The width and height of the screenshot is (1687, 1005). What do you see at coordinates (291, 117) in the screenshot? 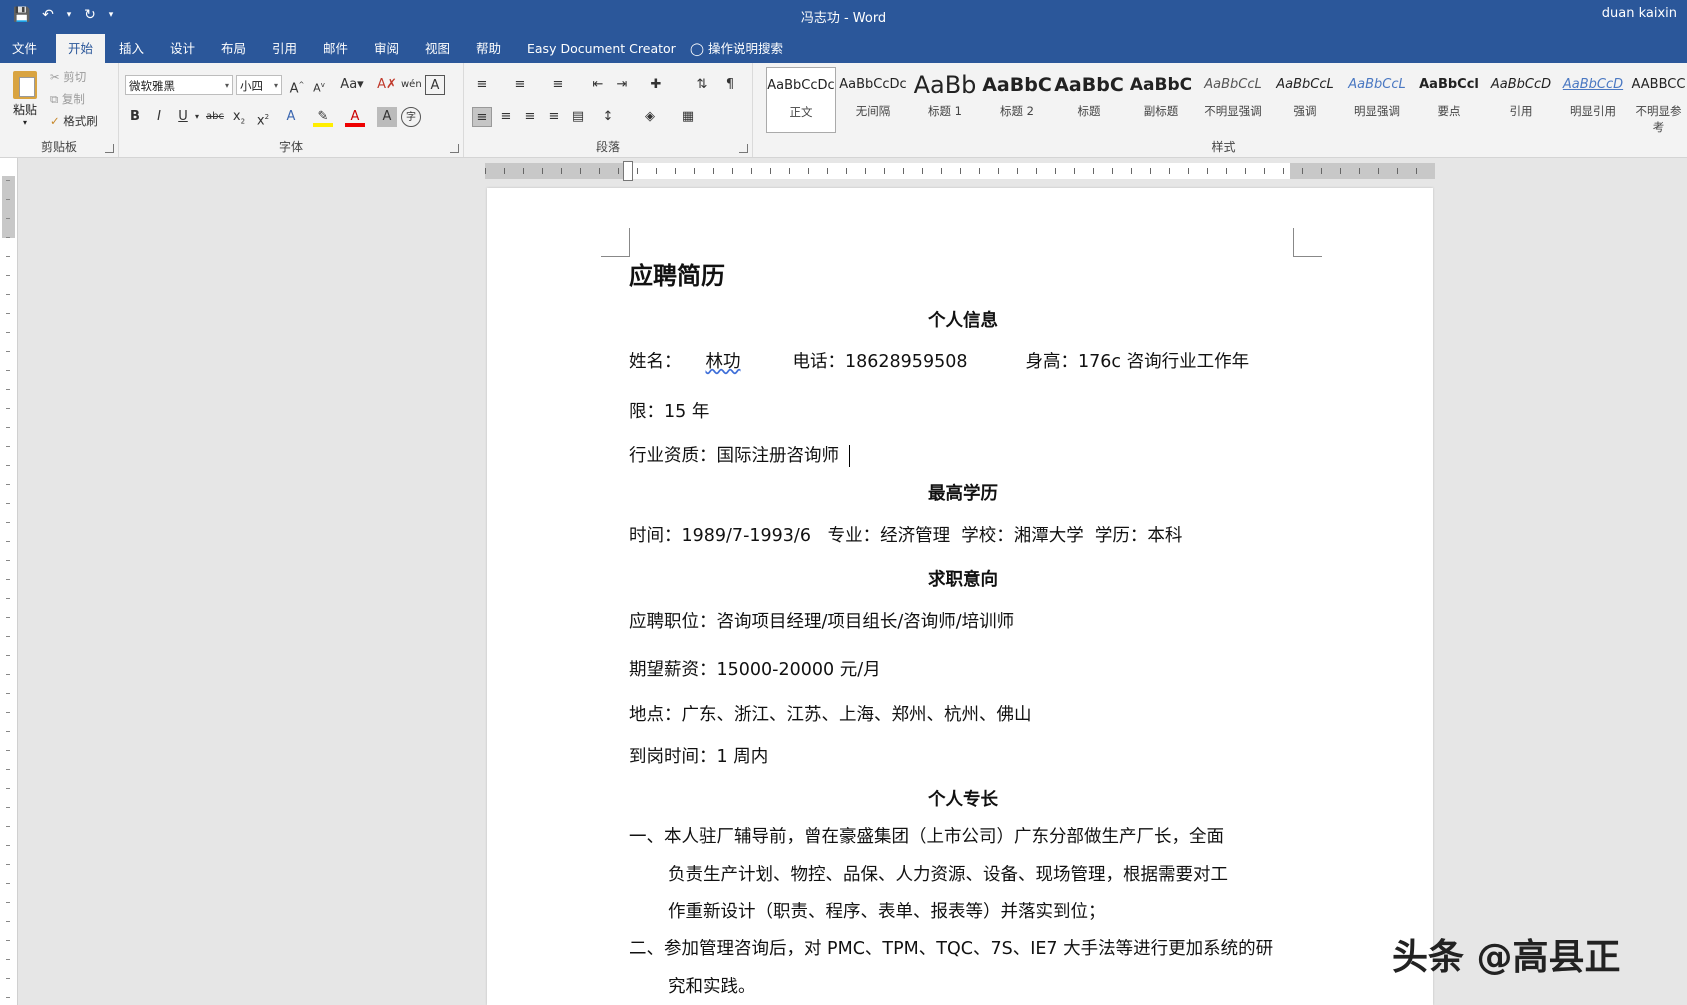
I see `text-effects-icon: A` at bounding box center [291, 117].